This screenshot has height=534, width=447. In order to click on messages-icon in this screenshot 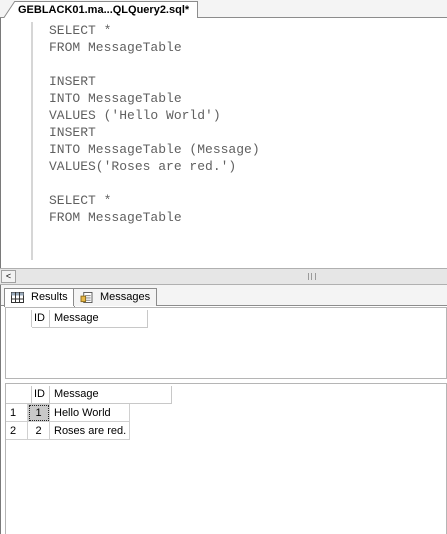, I will do `click(86, 297)`.